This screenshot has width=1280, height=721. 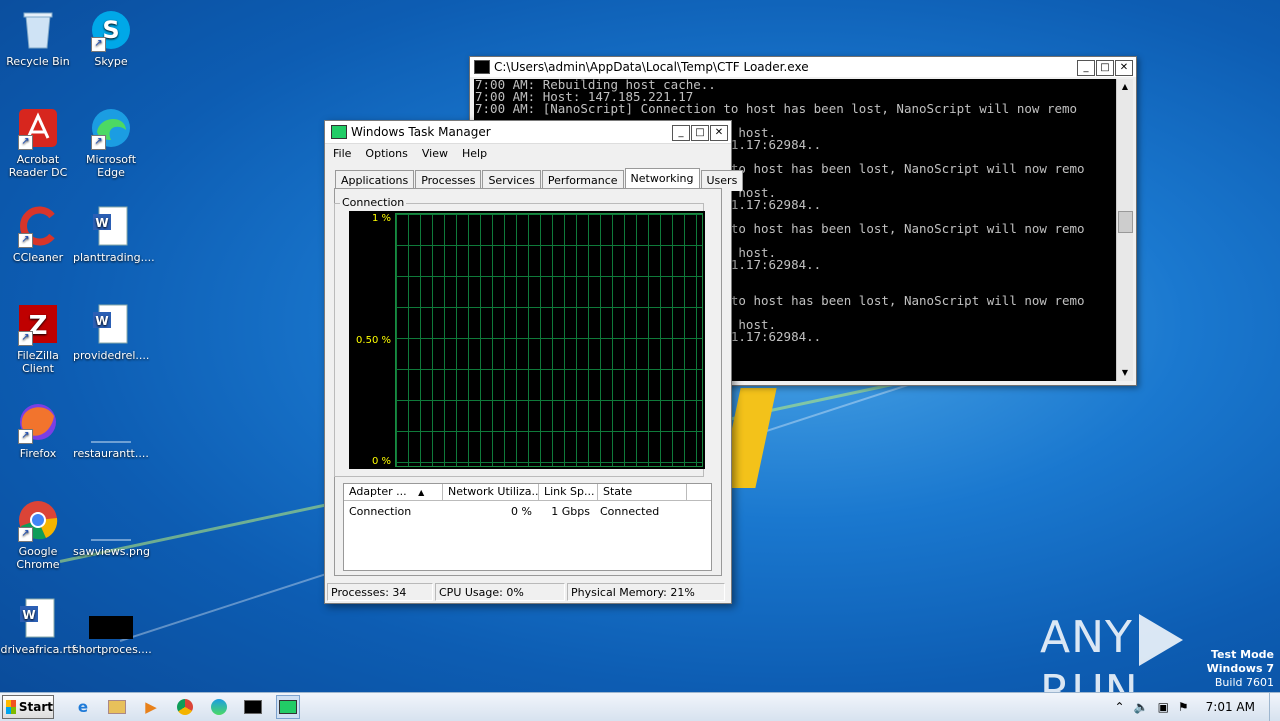 I want to click on network-graph: 1 % 0.50 % 0 %, so click(x=527, y=340).